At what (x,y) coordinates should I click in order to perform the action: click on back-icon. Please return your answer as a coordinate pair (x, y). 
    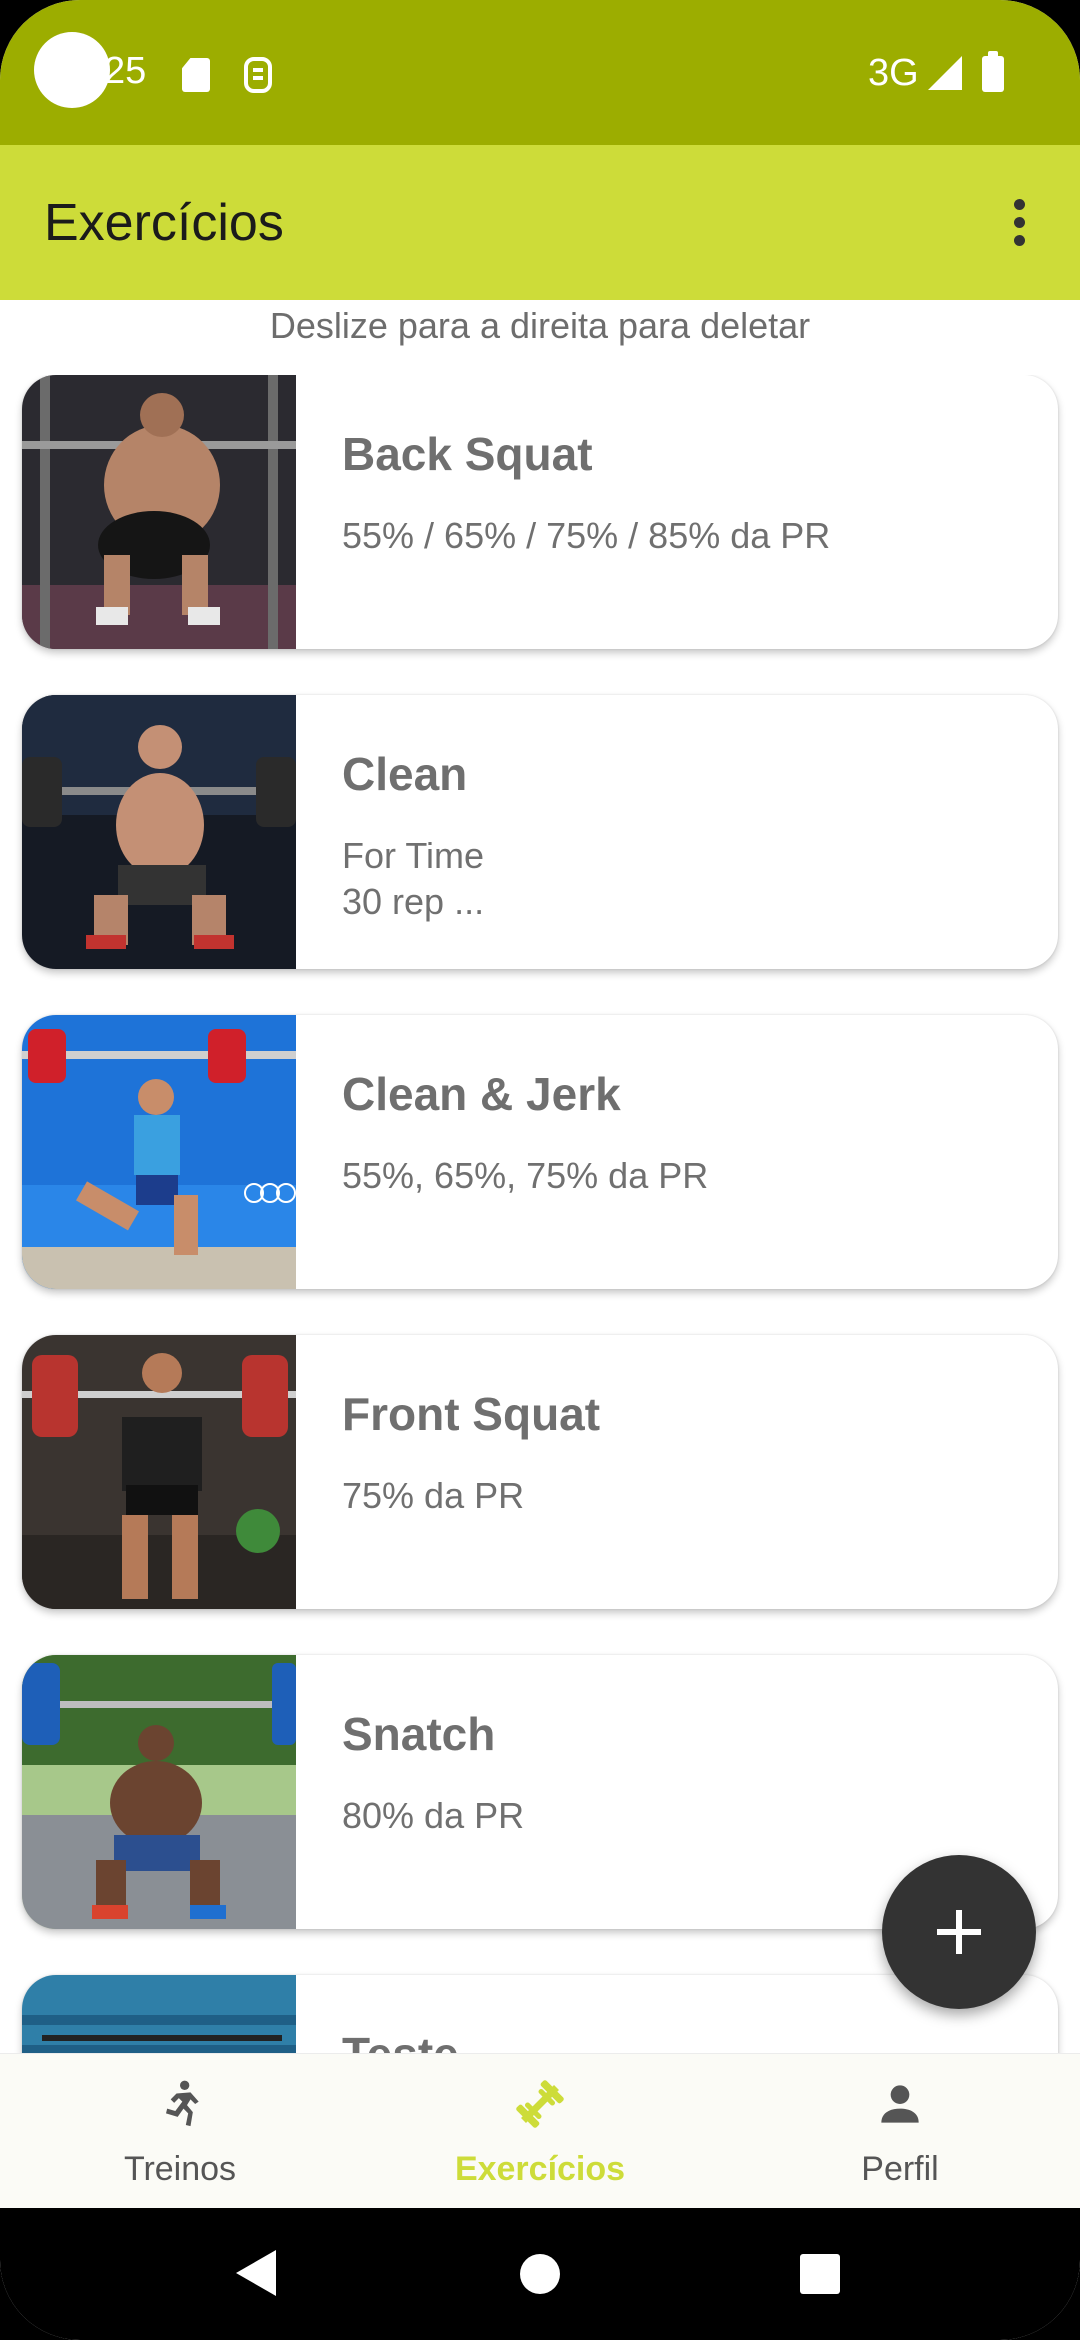
    Looking at the image, I should click on (256, 2273).